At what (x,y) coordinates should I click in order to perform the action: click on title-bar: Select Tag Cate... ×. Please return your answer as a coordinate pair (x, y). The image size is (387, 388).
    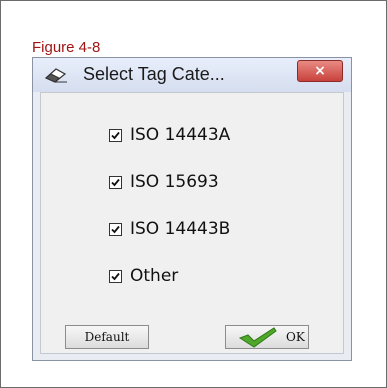
    Looking at the image, I should click on (192, 75).